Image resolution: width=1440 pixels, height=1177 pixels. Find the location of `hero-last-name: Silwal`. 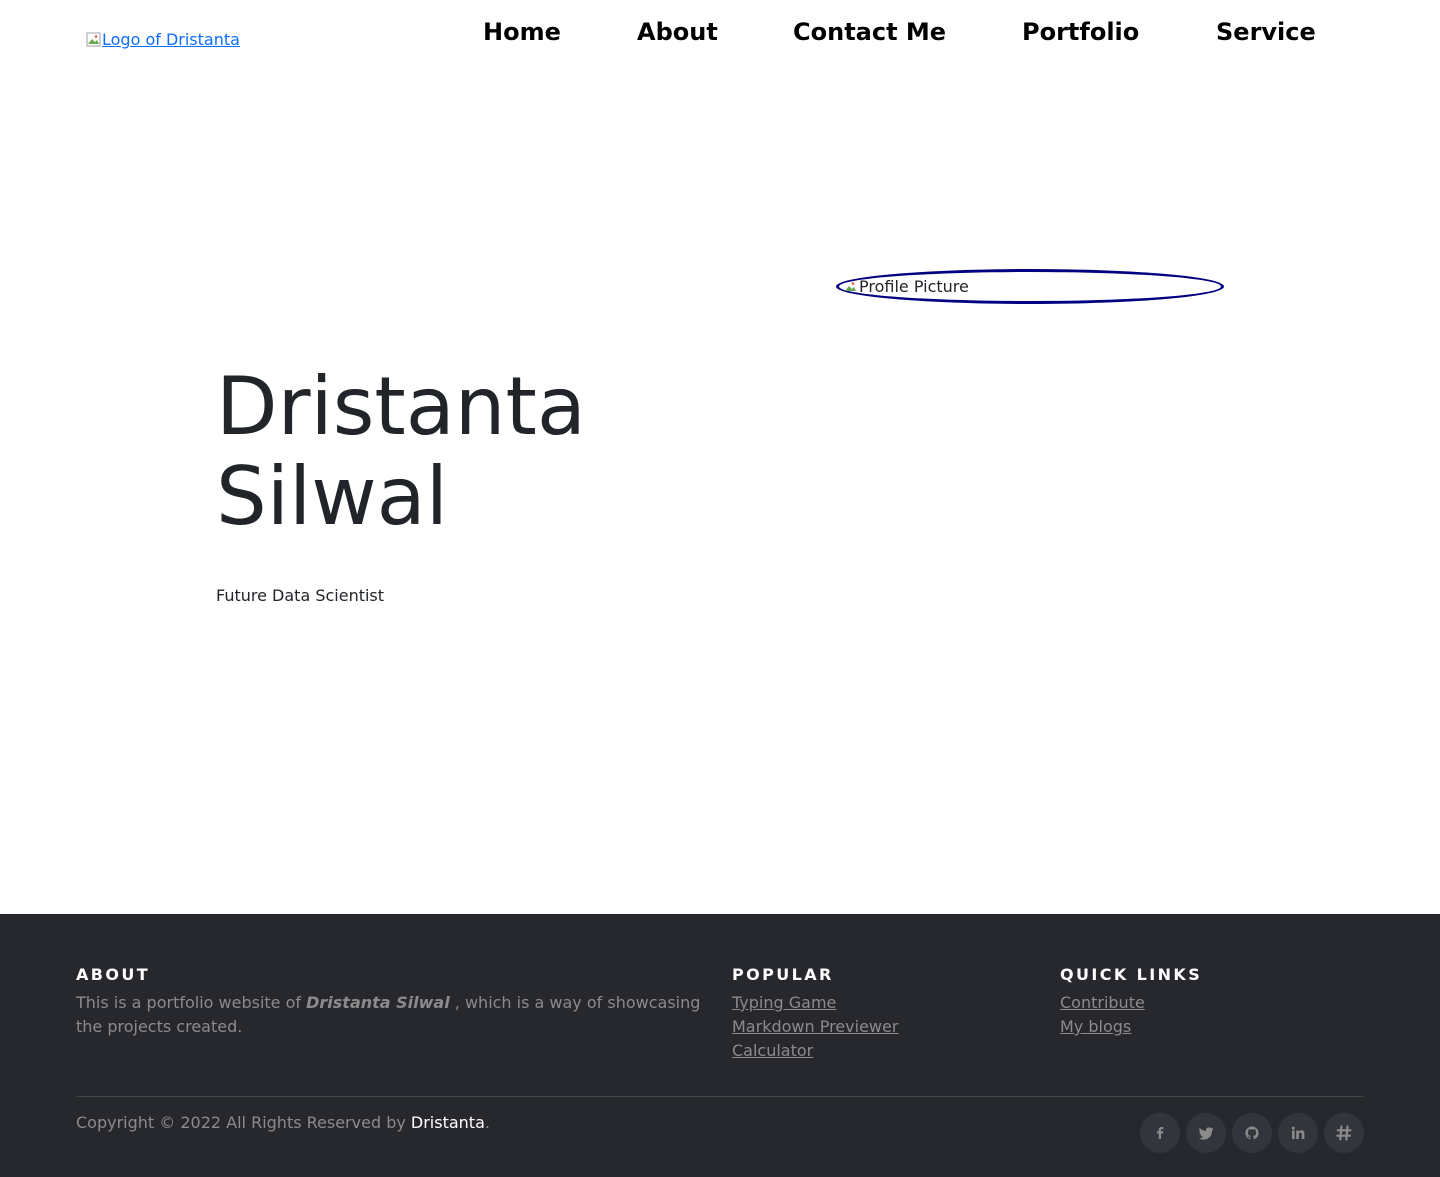

hero-last-name: Silwal is located at coordinates (332, 496).